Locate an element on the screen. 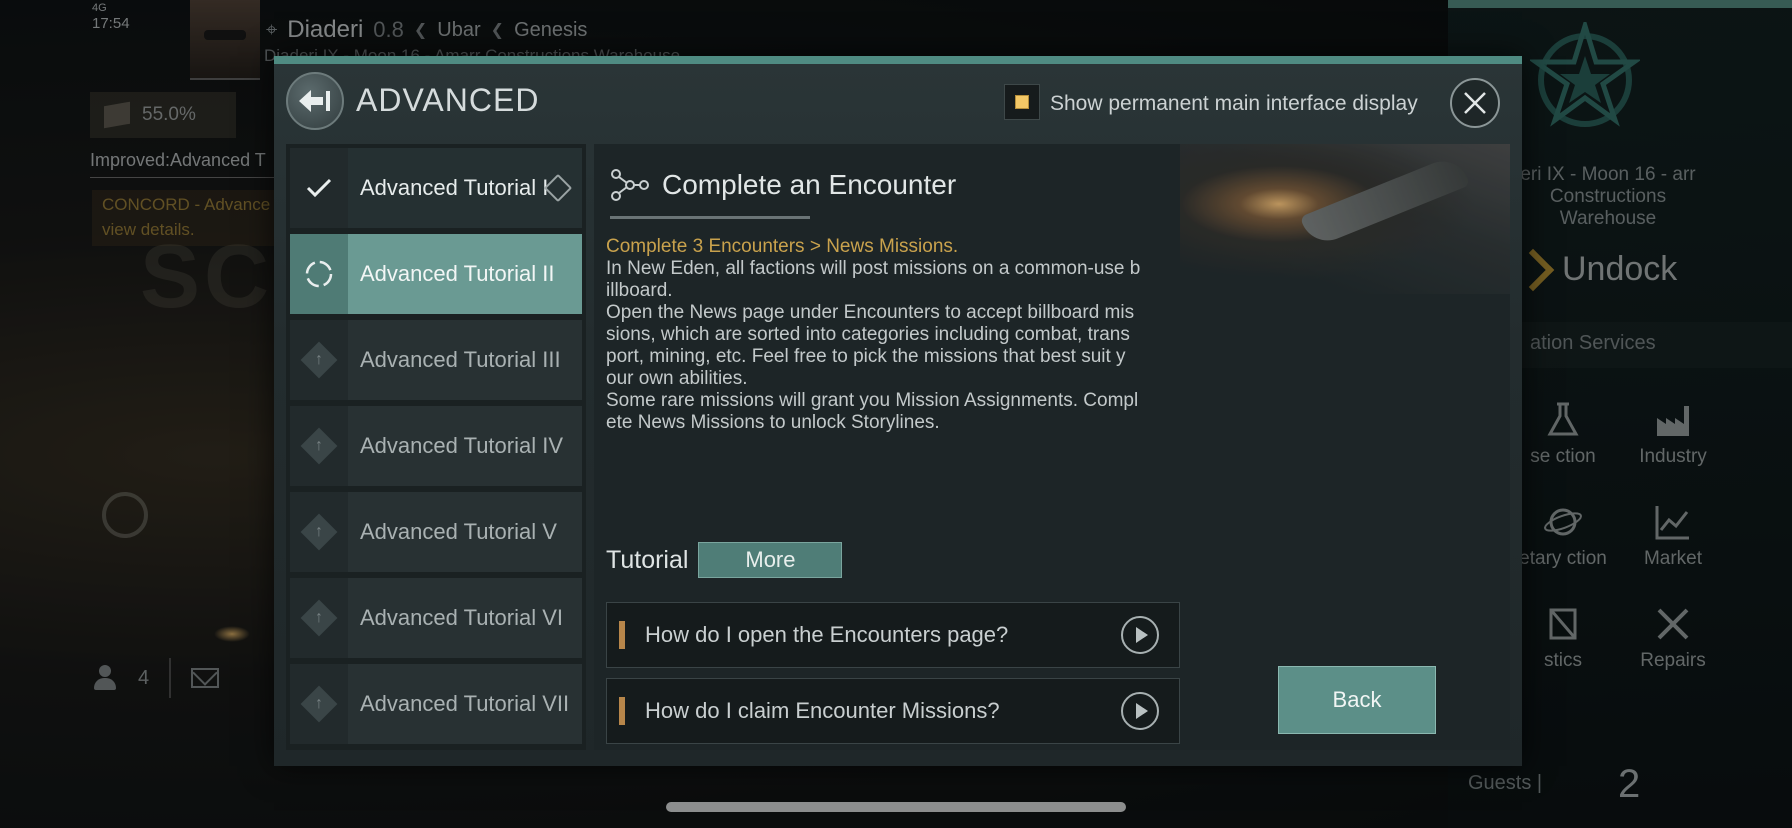 Image resolution: width=1792 pixels, height=828 pixels. tutorial-item-1: Advanced Tutorial I is located at coordinates (436, 188).